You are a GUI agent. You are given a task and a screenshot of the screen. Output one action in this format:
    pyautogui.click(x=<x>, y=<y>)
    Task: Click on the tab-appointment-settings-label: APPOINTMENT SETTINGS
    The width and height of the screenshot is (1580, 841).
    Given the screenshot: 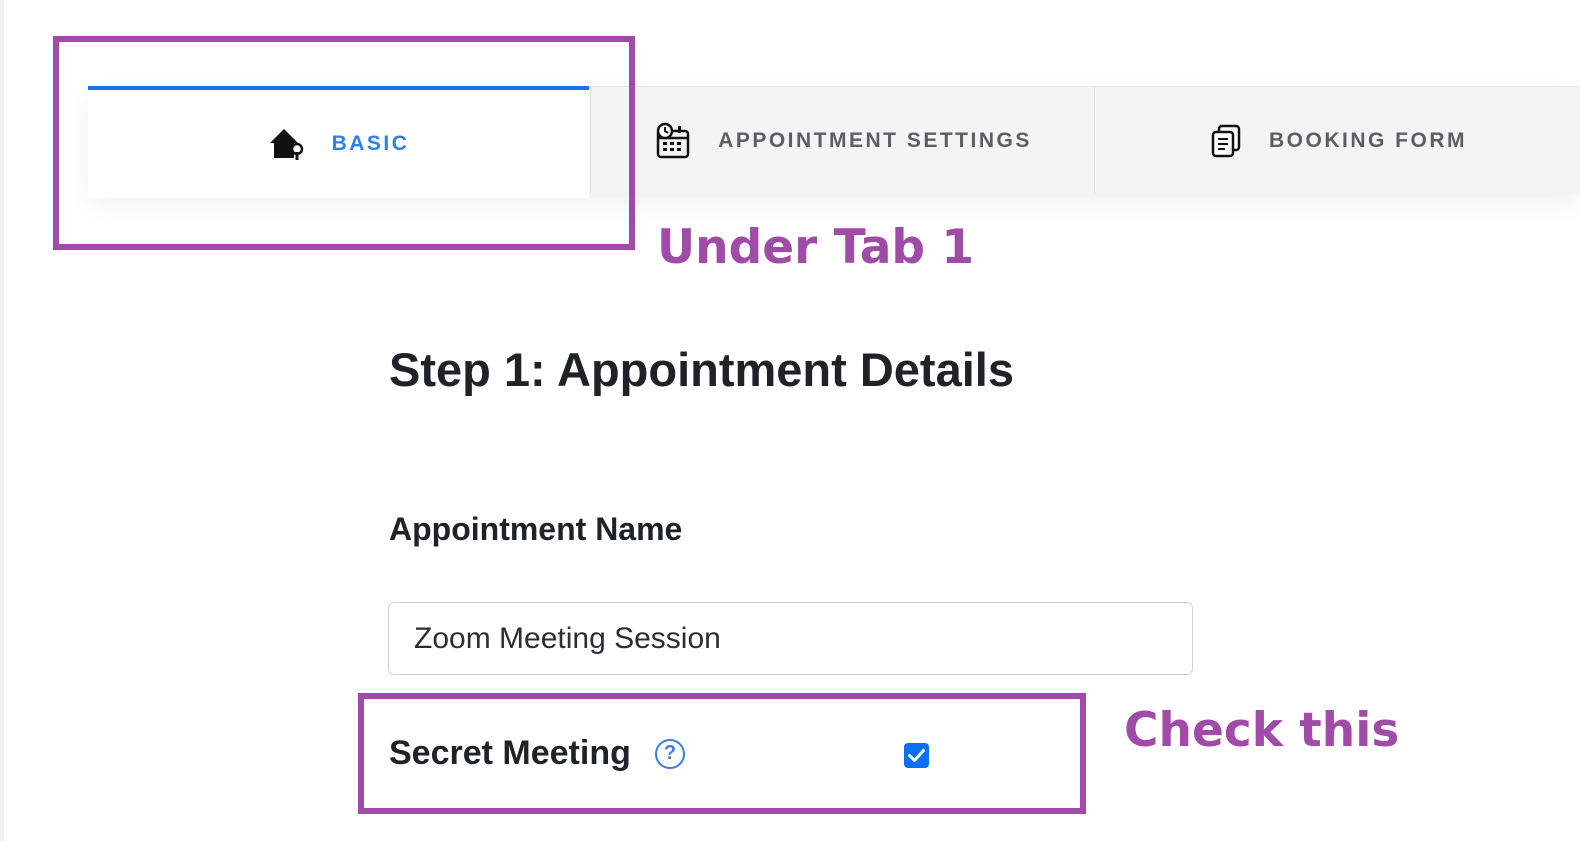 What is the action you would take?
    pyautogui.click(x=875, y=140)
    